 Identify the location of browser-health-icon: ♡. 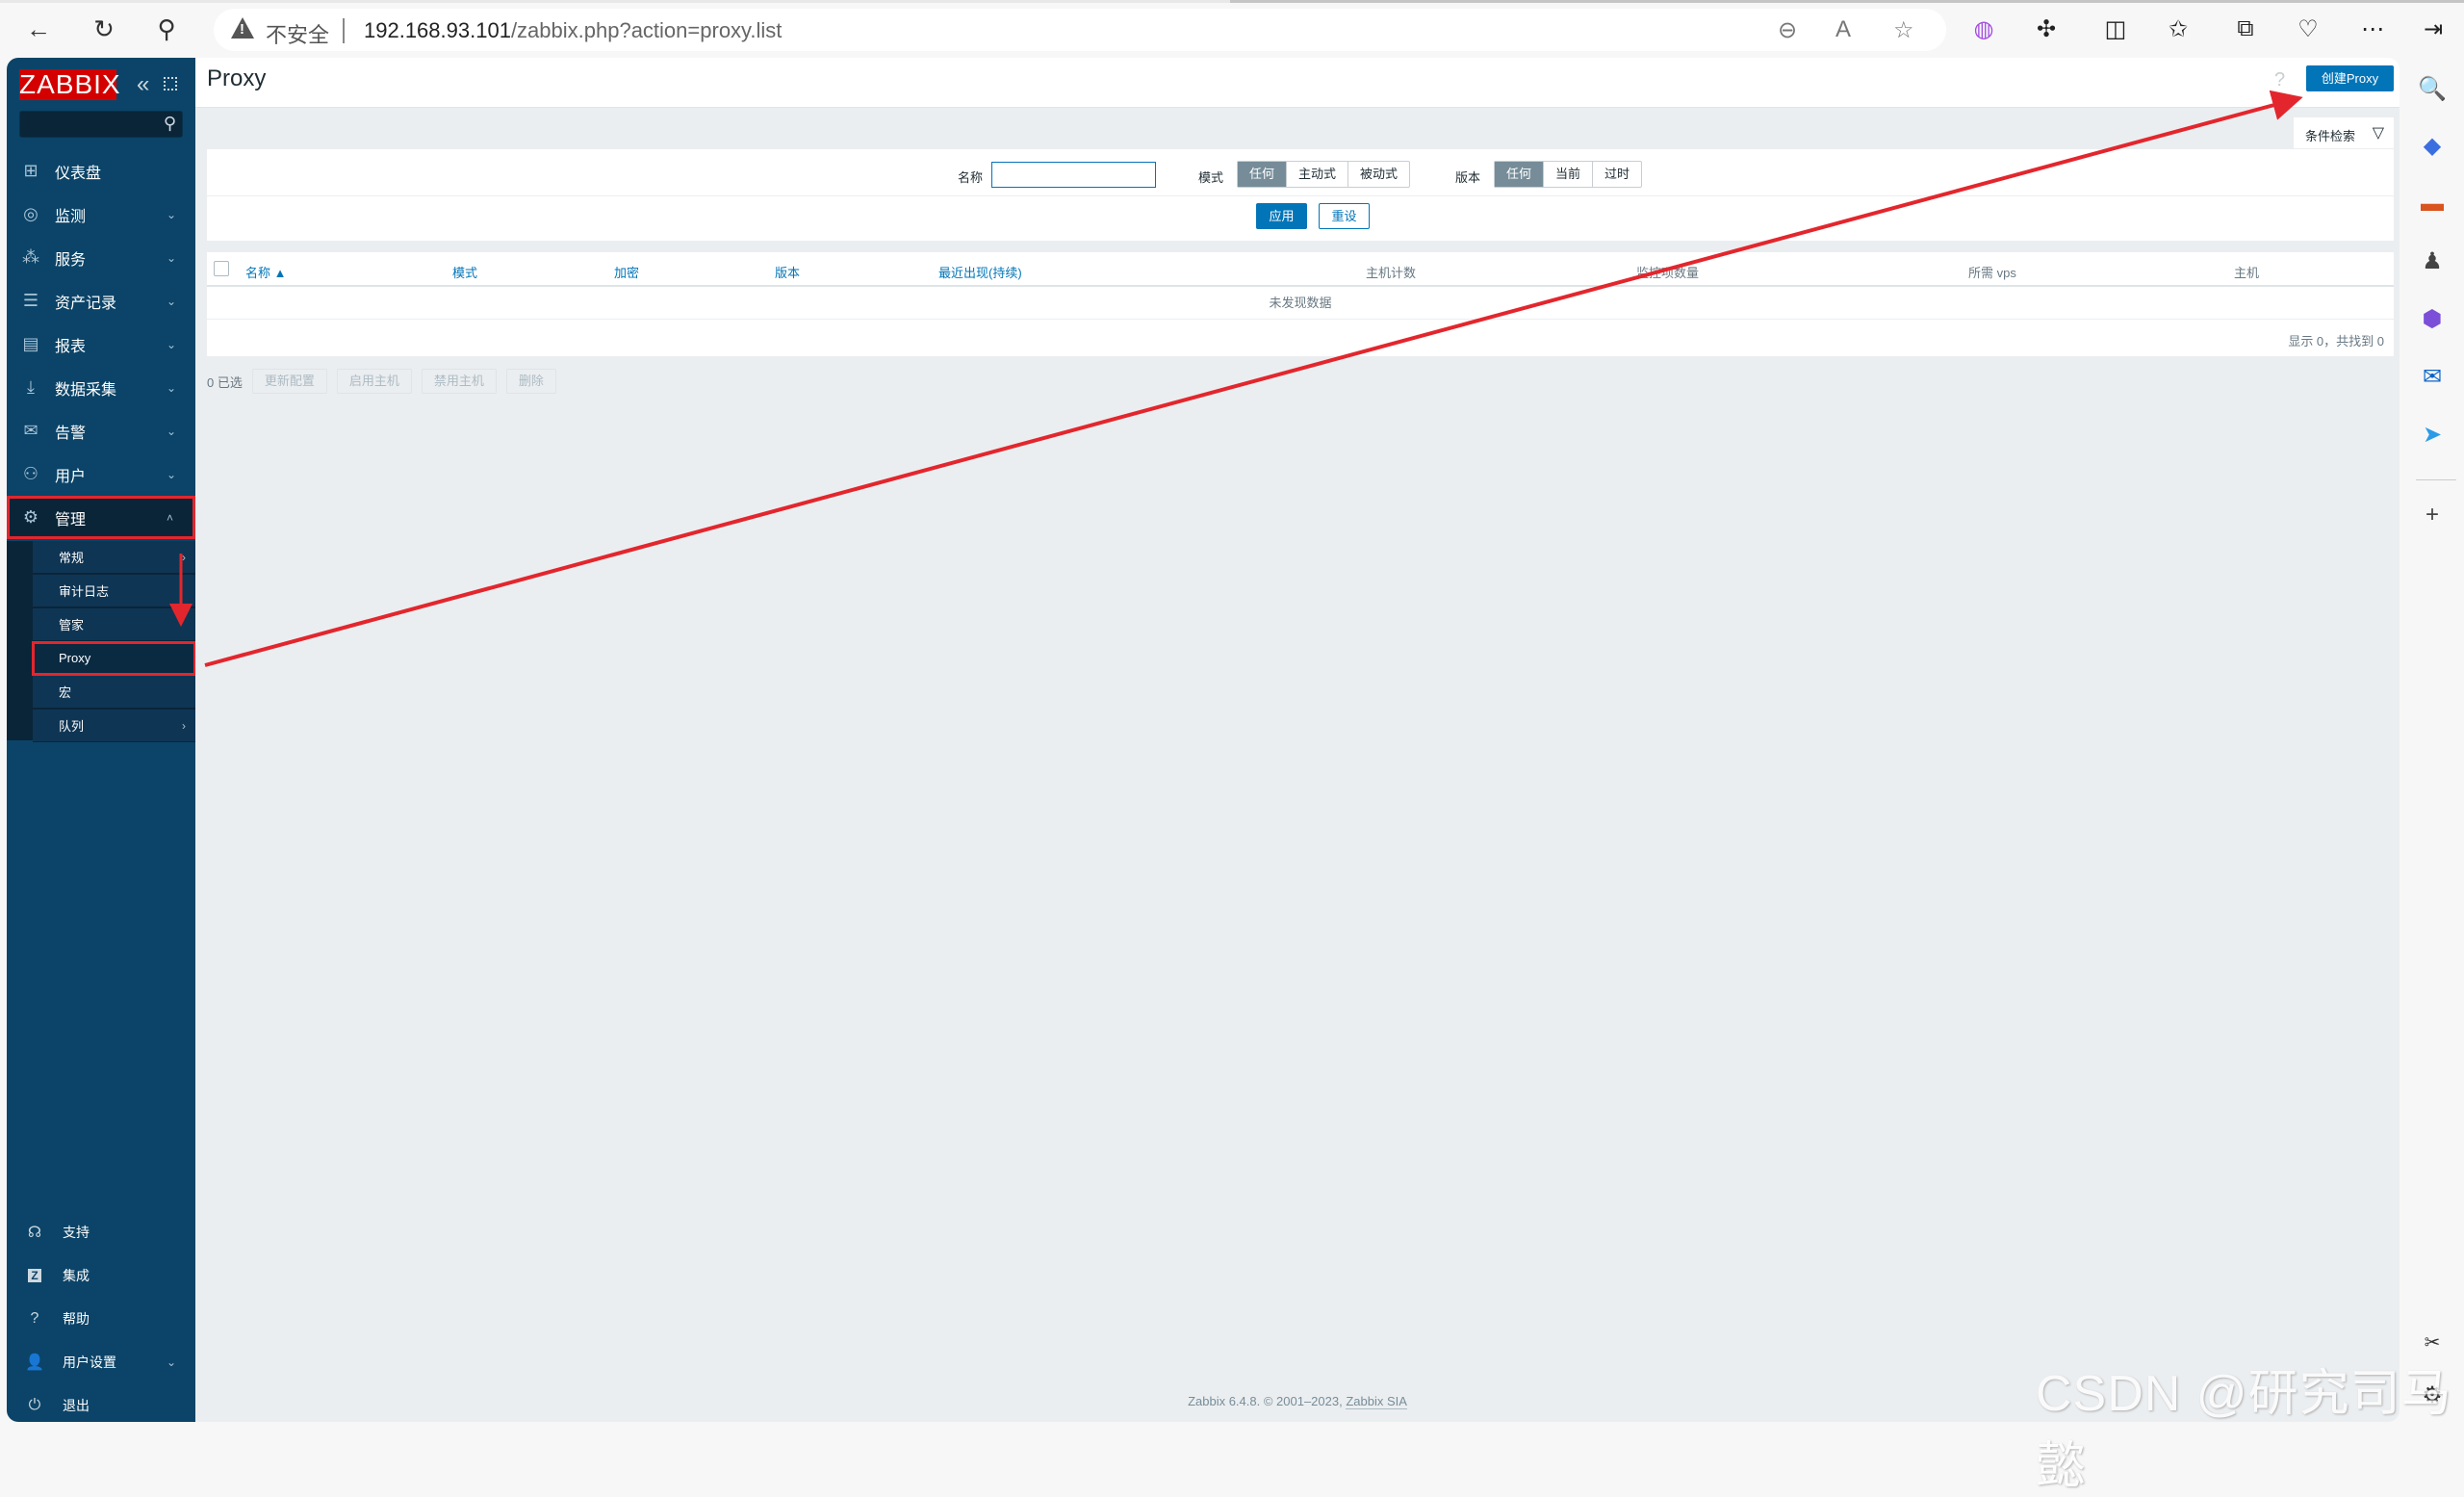
(2308, 29).